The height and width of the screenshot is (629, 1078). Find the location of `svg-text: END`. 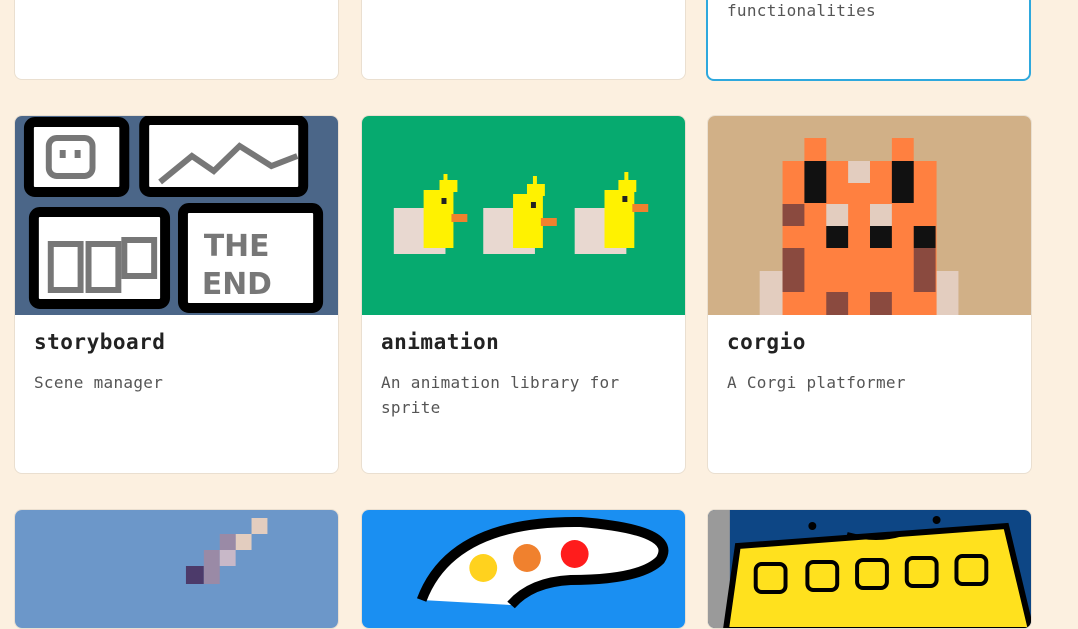

svg-text: END is located at coordinates (237, 284).